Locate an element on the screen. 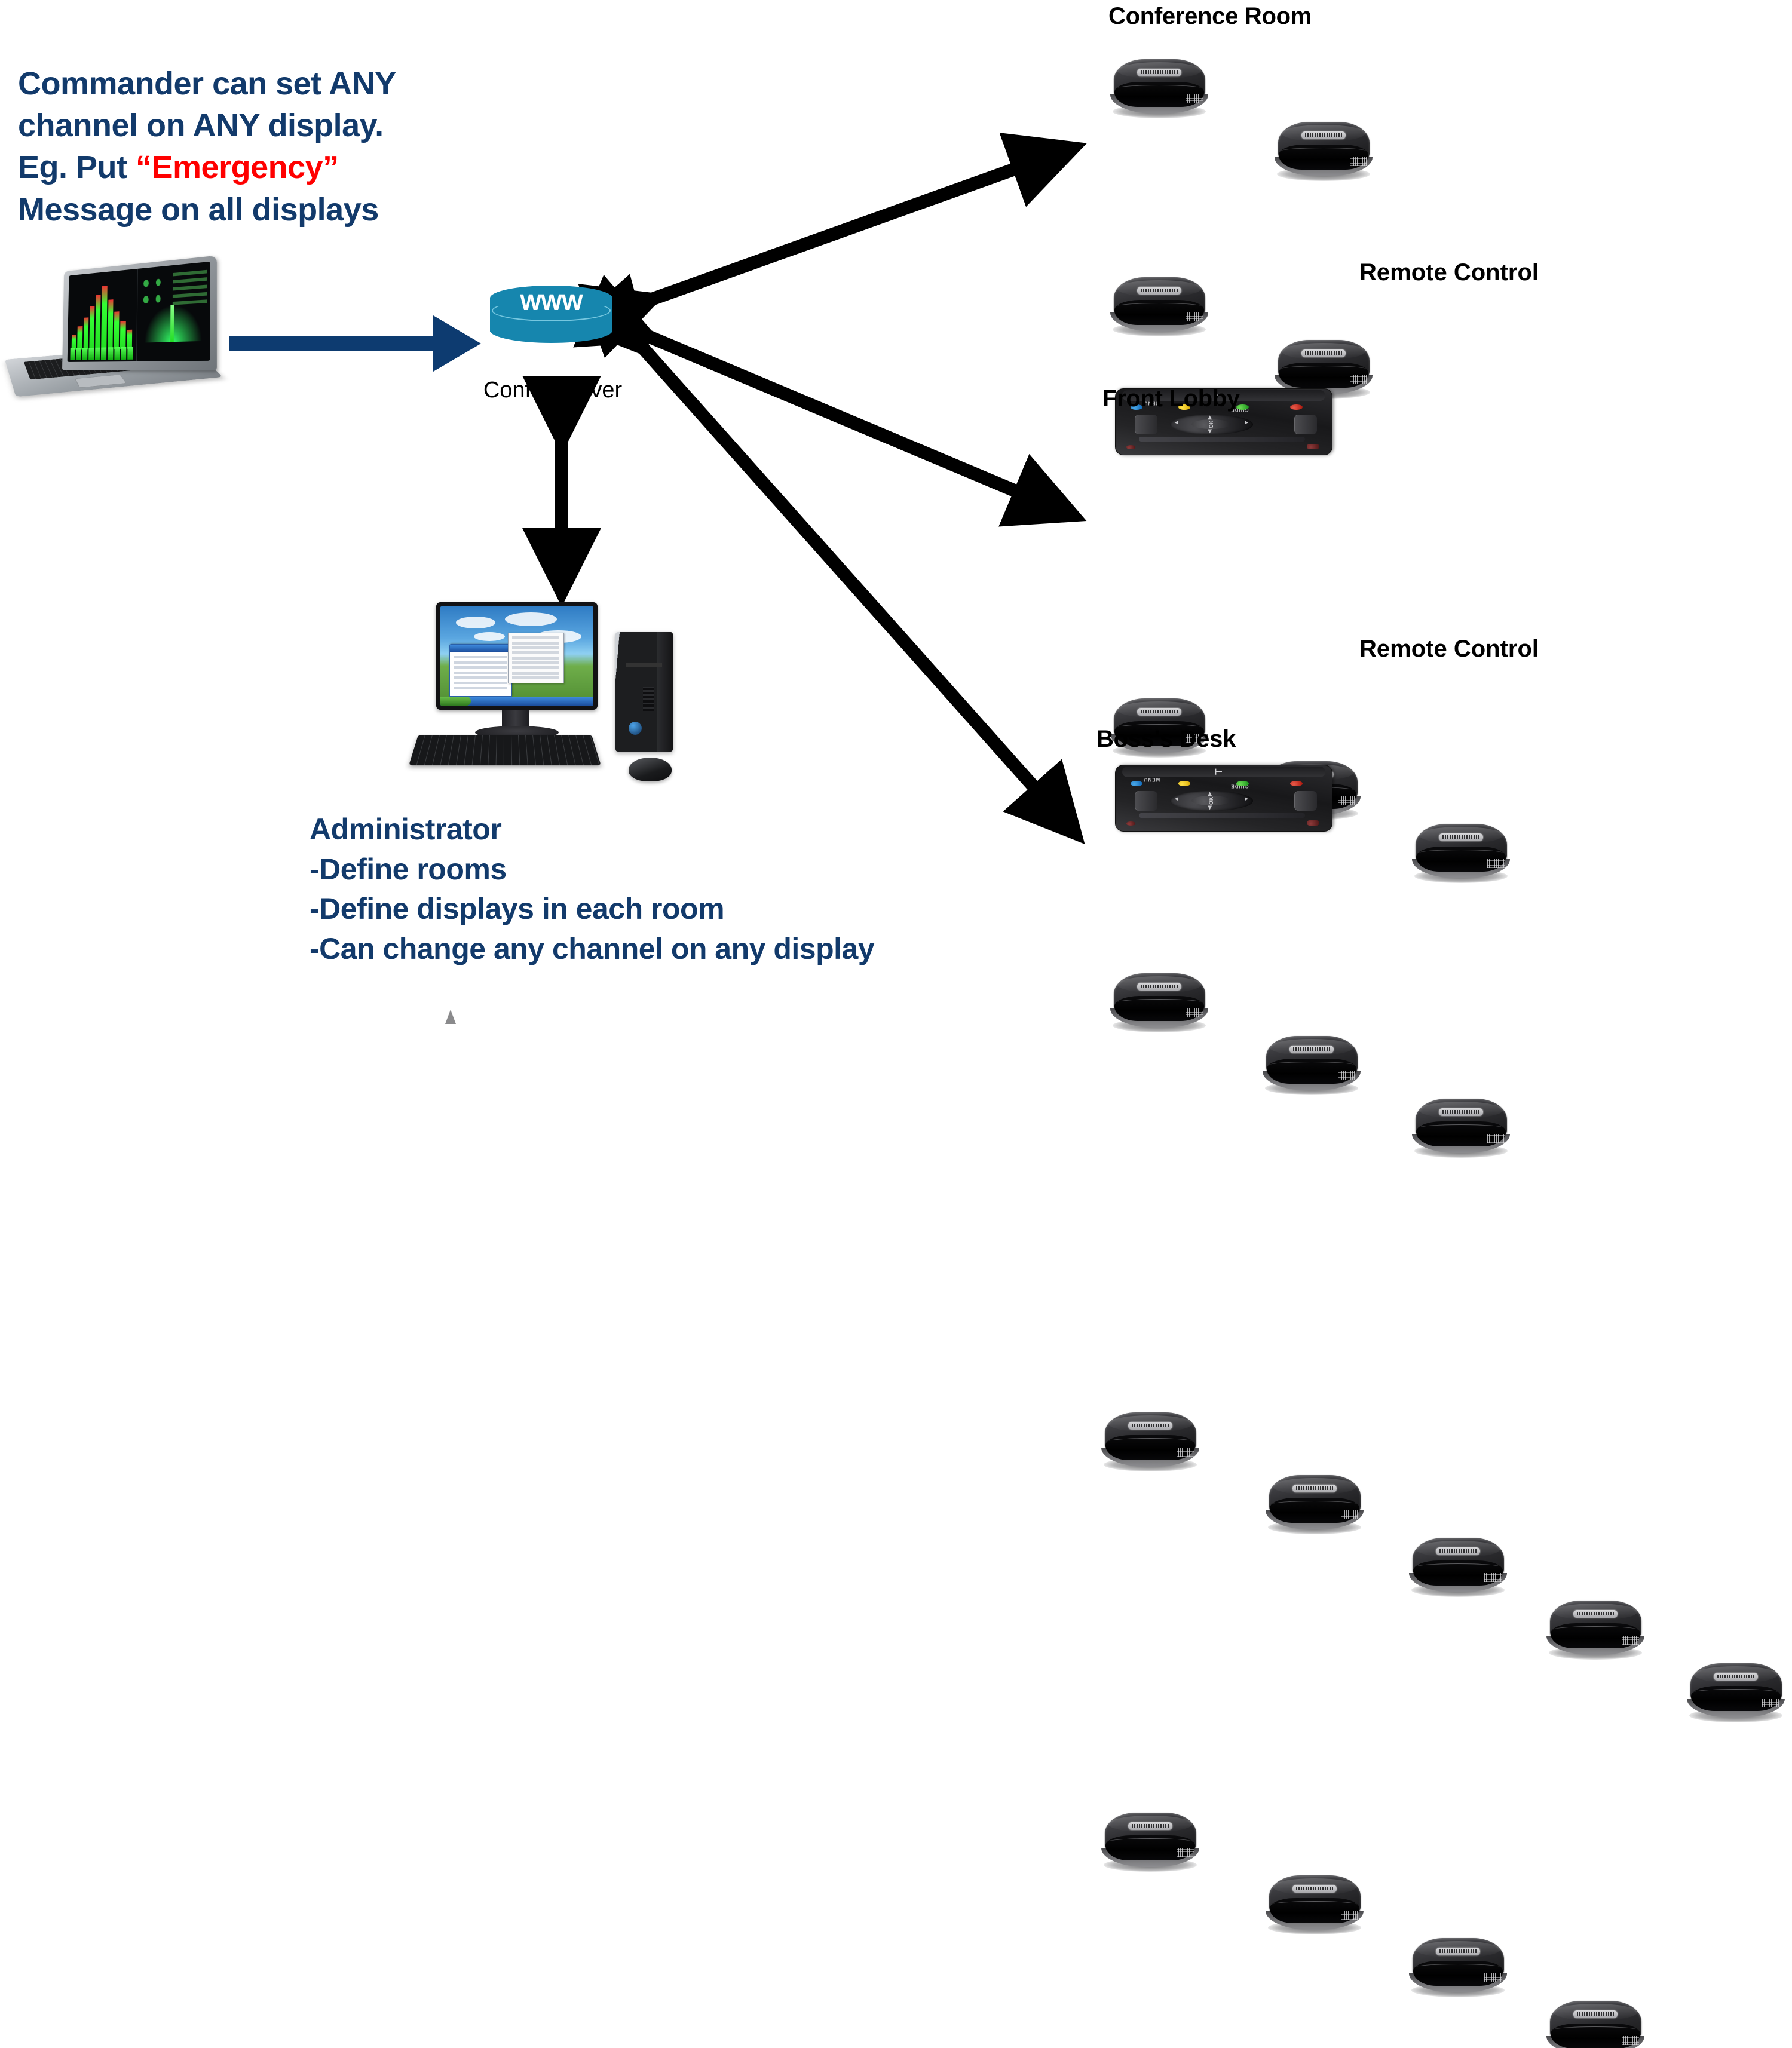  desktop-keyboard is located at coordinates (505, 750).